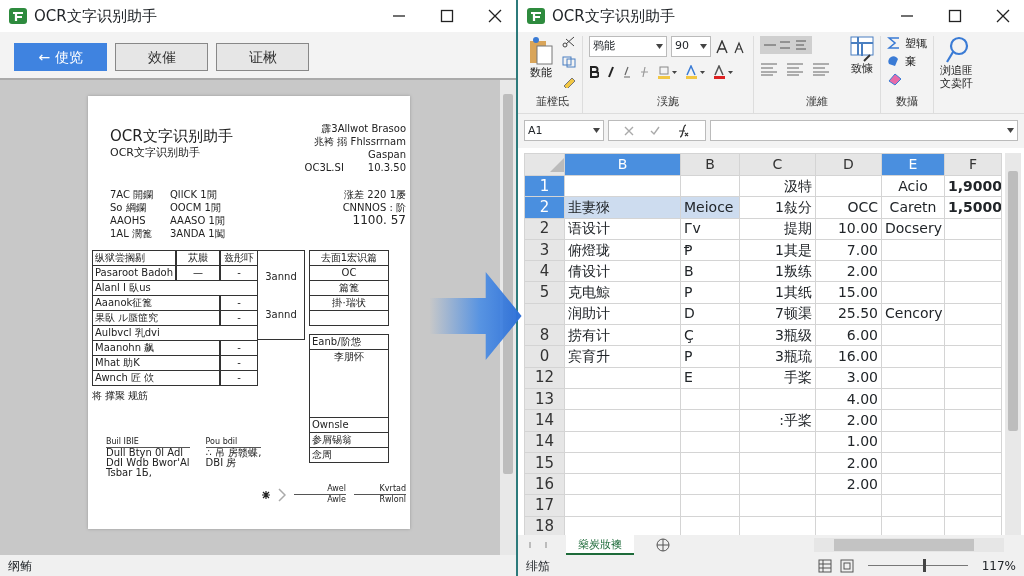 This screenshot has width=1024, height=576. What do you see at coordinates (862, 68) in the screenshot?
I see `insert-button: 致慷` at bounding box center [862, 68].